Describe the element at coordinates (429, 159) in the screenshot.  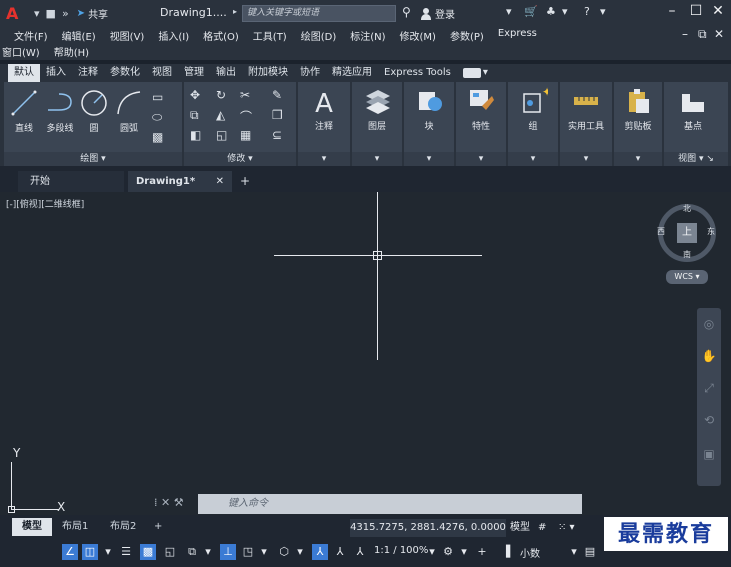
I see `block-dropdown-icon: ▾` at that location.